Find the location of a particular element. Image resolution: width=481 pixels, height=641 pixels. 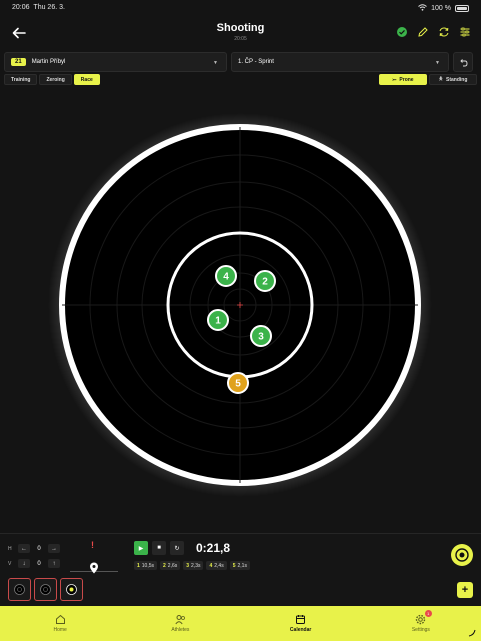

position-toggle: ⤚ Prone 🯅 Standing is located at coordinates (428, 79).